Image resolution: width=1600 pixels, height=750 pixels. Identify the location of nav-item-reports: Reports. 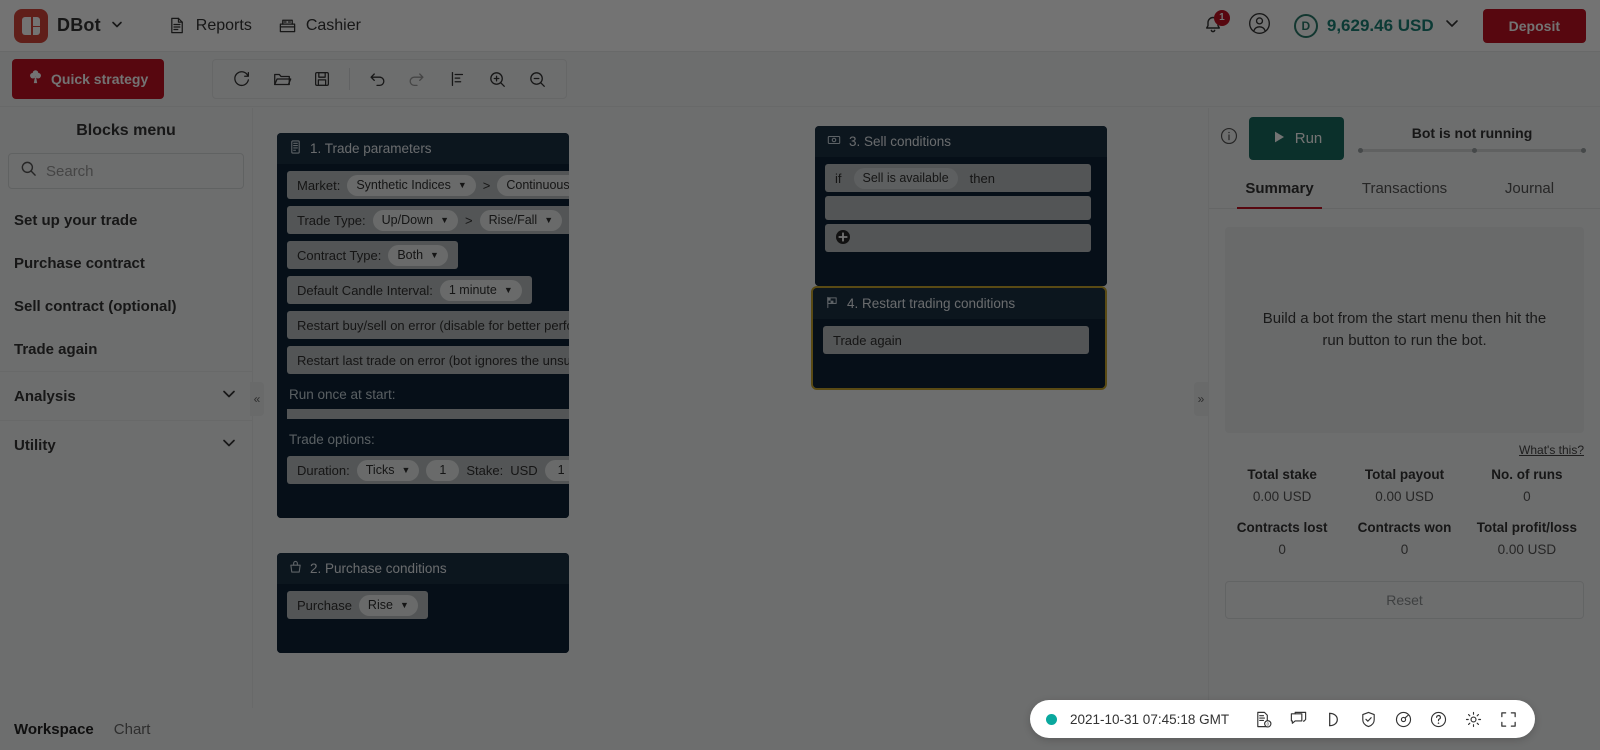
(210, 25).